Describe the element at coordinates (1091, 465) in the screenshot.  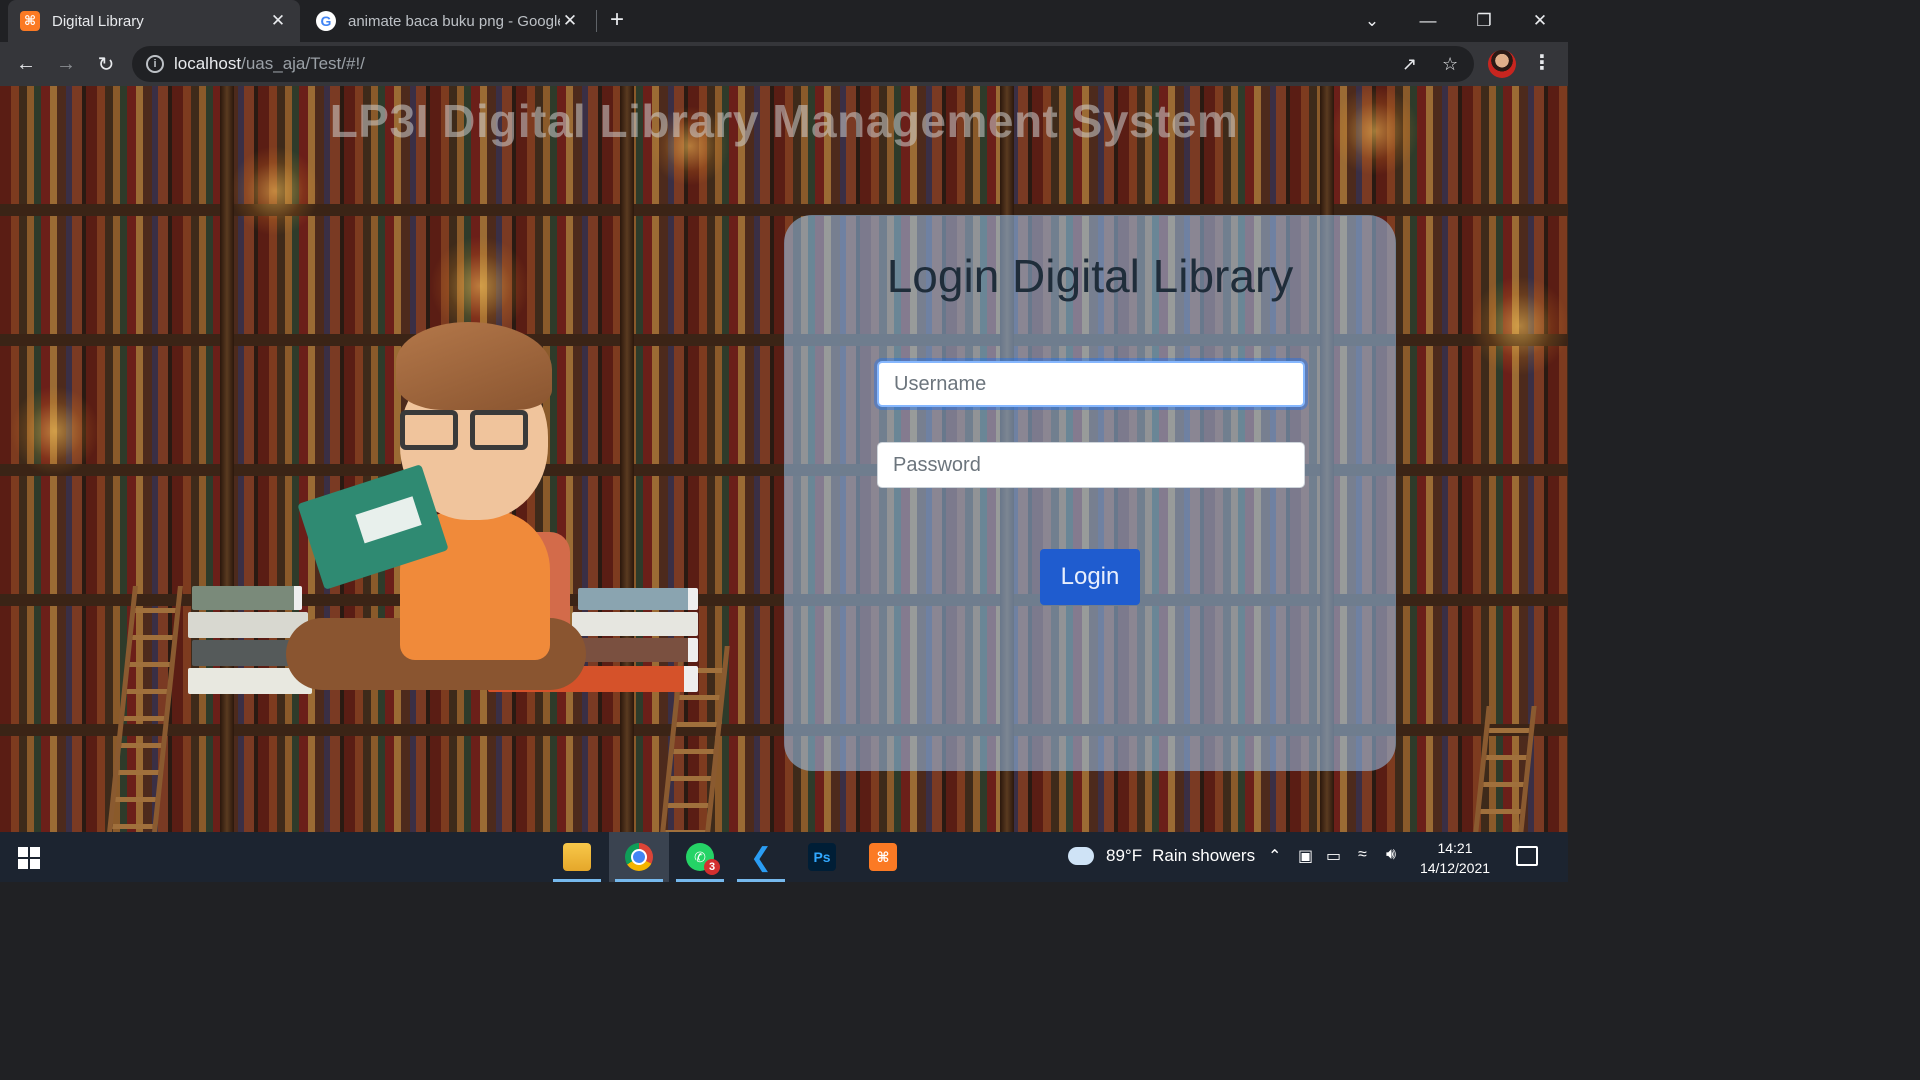
I see `password-field` at that location.